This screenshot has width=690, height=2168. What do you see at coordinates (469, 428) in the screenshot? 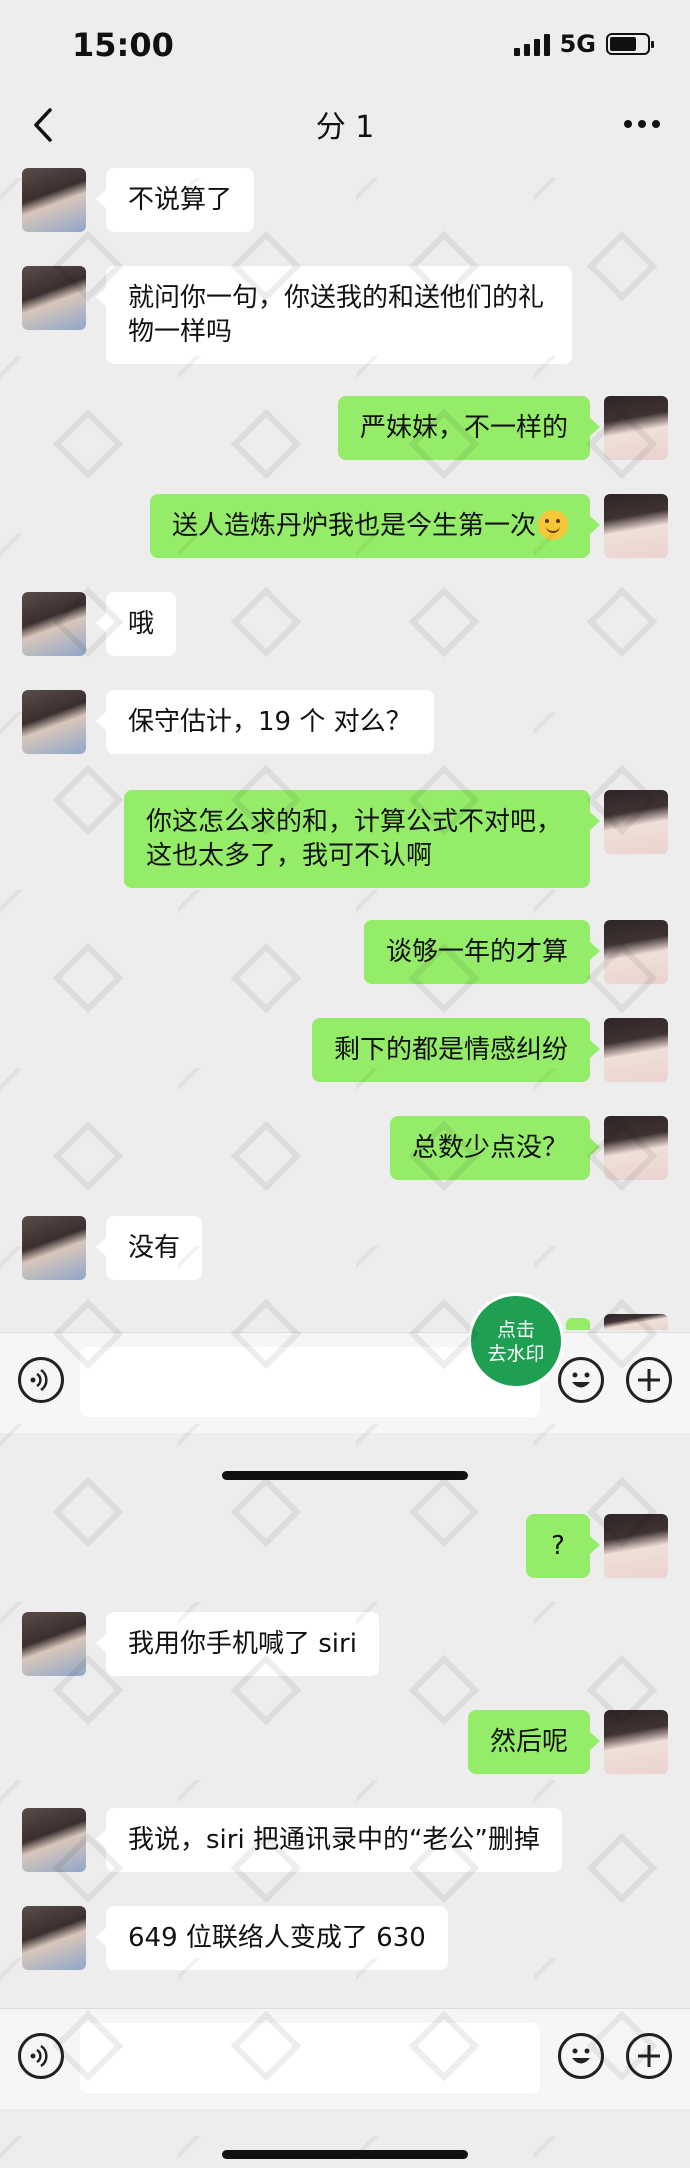
I see `outgoing-message: 严妹妹，不一样的` at bounding box center [469, 428].